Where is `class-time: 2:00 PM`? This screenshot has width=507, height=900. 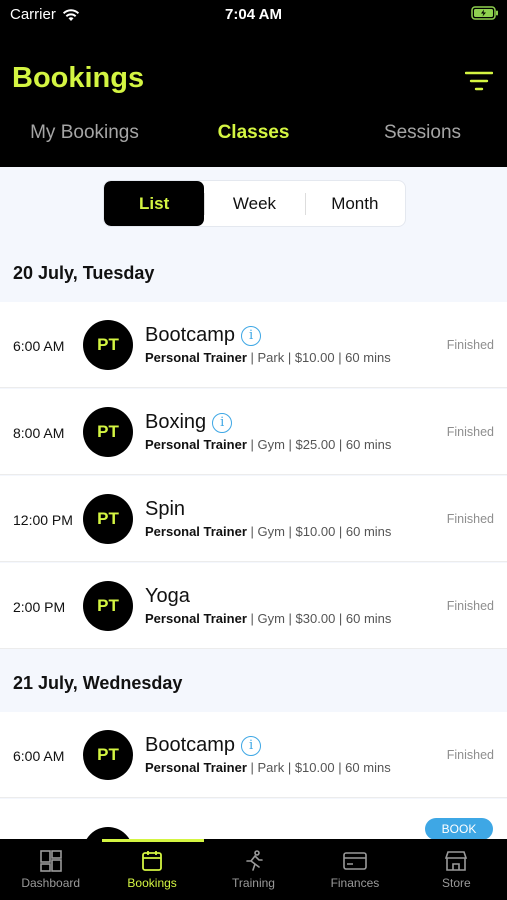
class-time: 2:00 PM is located at coordinates (39, 607).